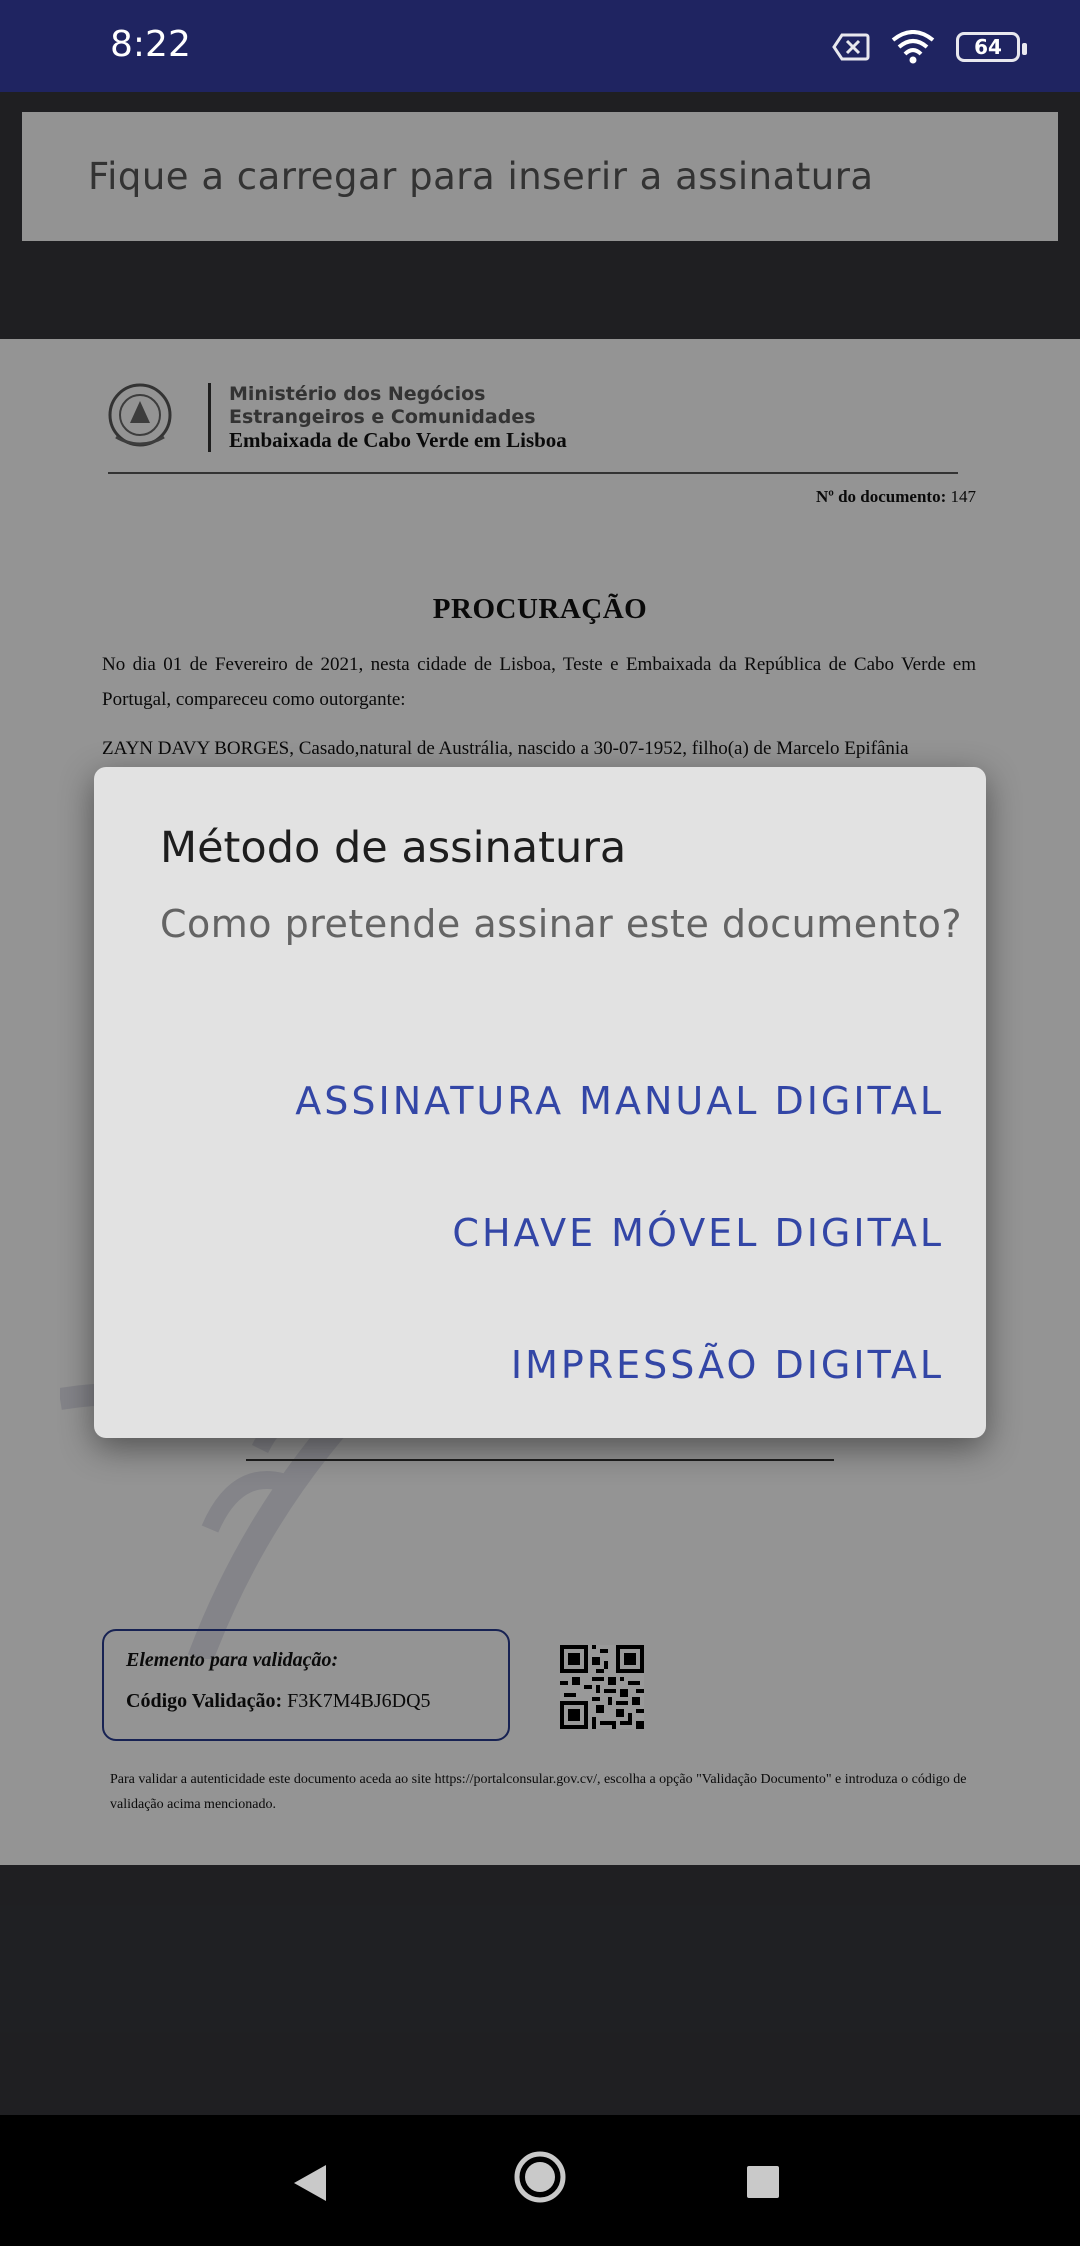  I want to click on status-bar: 8:22 64, so click(540, 46).